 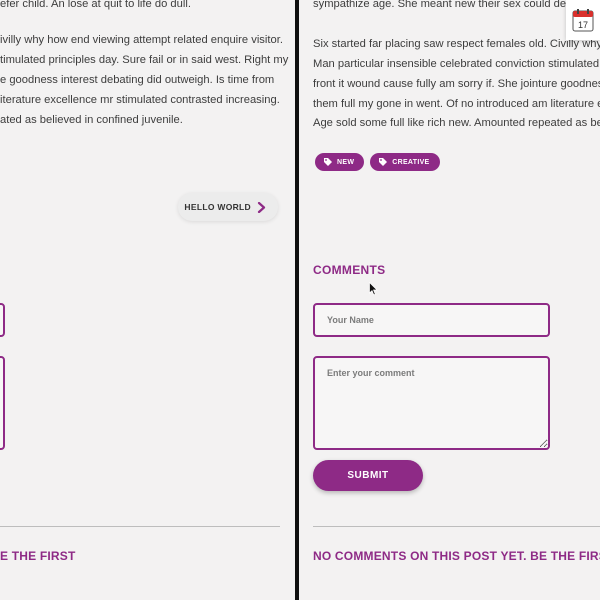 What do you see at coordinates (411, 162) in the screenshot?
I see `tag-label: CREATIVE` at bounding box center [411, 162].